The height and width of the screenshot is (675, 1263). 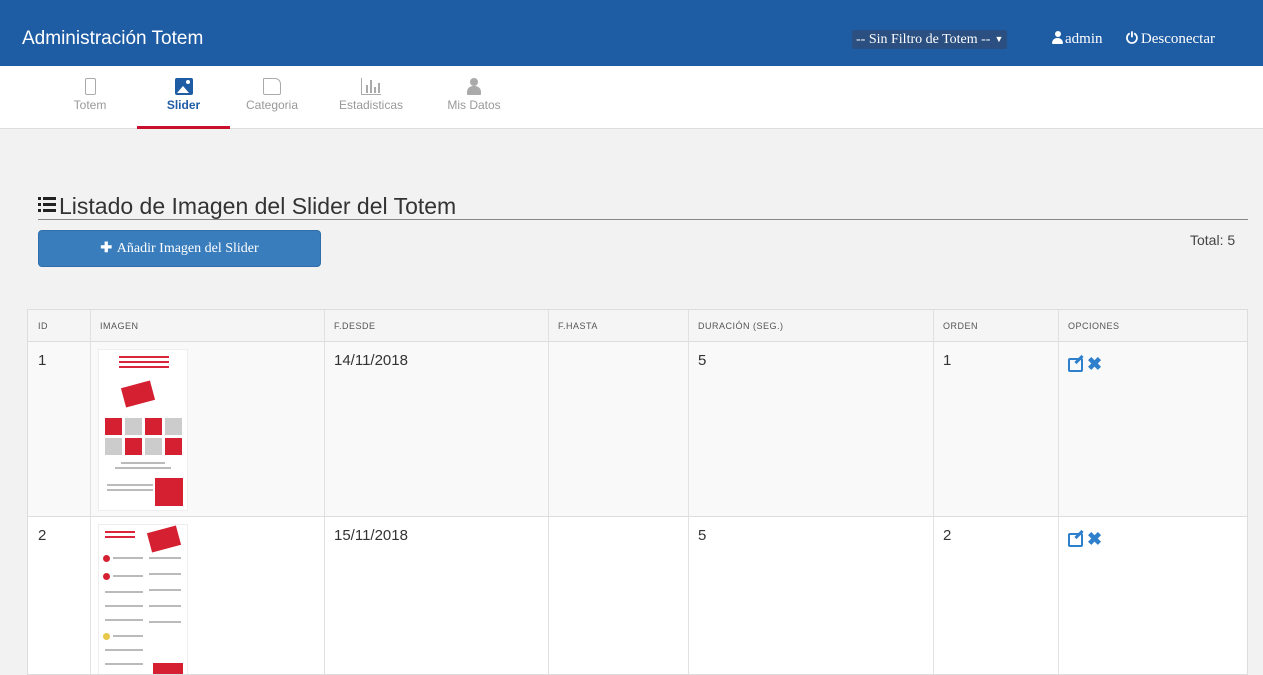 I want to click on col-header-f-hasta: F.HASTA, so click(x=573, y=326).